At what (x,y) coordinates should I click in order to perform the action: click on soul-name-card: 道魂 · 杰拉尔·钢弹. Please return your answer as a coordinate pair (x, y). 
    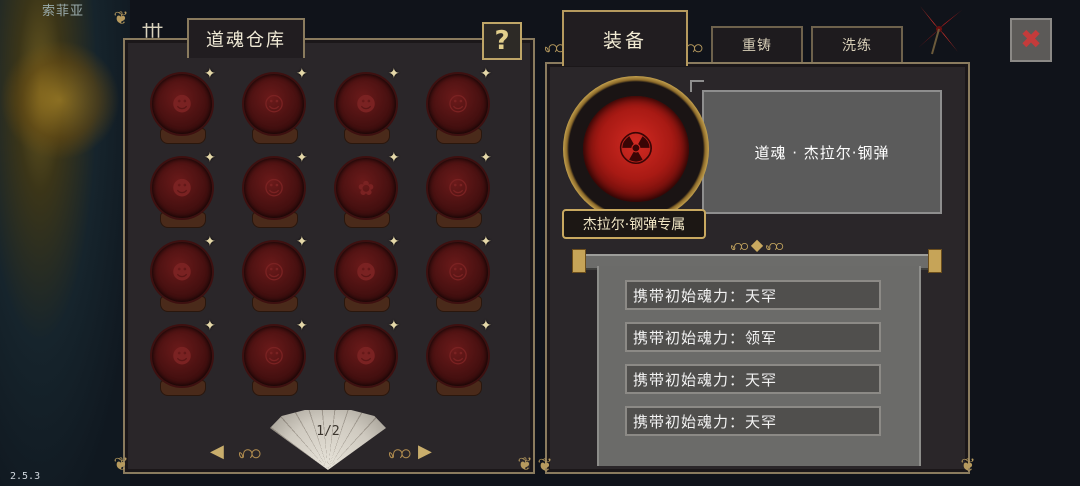
    Looking at the image, I should click on (822, 152).